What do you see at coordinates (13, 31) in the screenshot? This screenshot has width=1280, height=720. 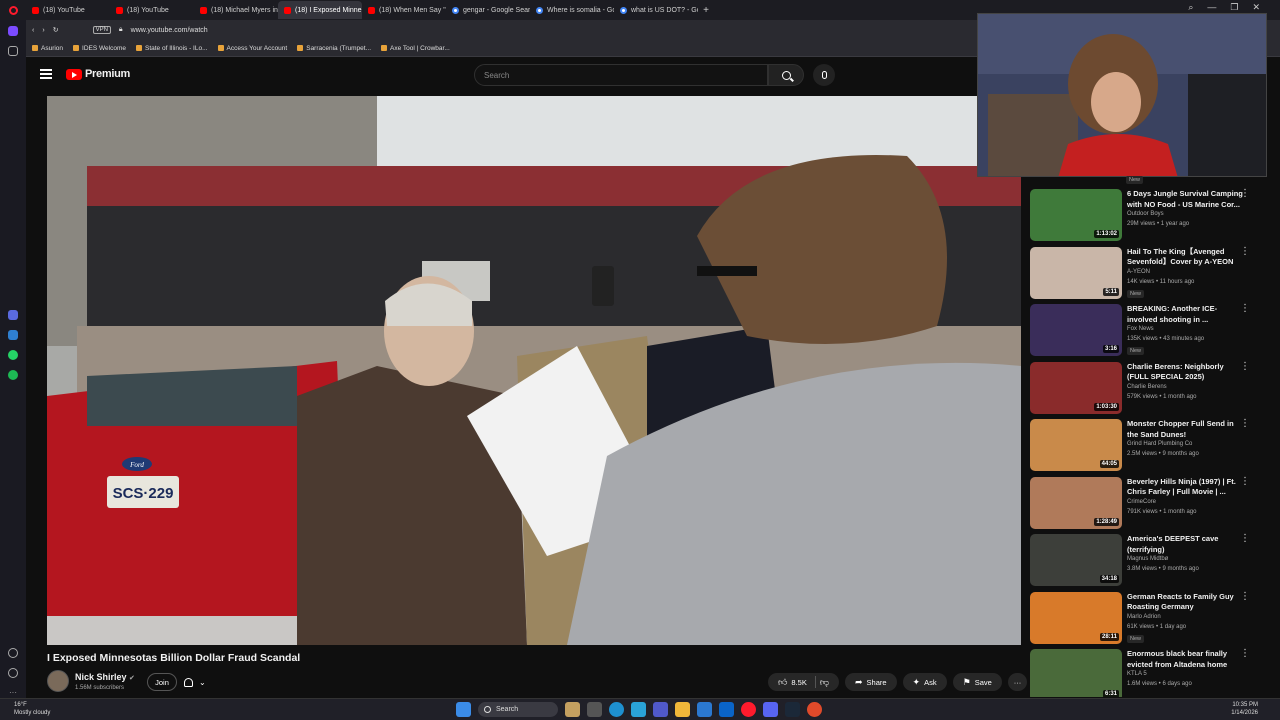 I see `home-icon` at bounding box center [13, 31].